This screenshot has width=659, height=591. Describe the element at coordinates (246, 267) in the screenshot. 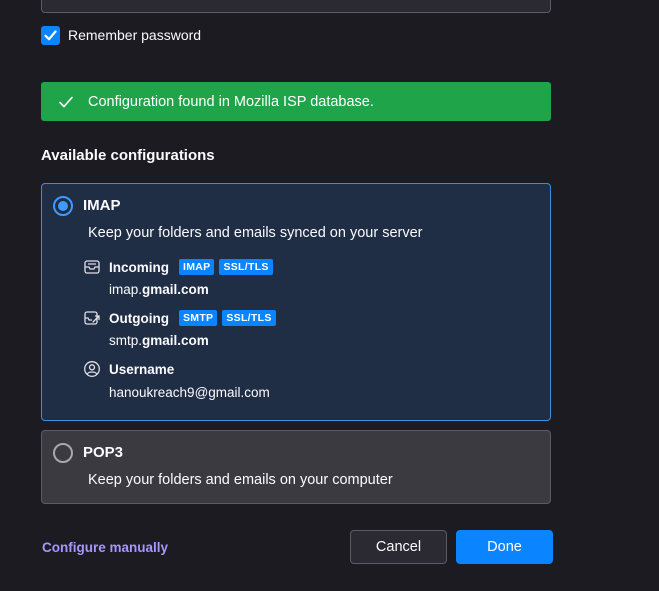

I see `incoming-security-badge: SSL/TLS` at that location.